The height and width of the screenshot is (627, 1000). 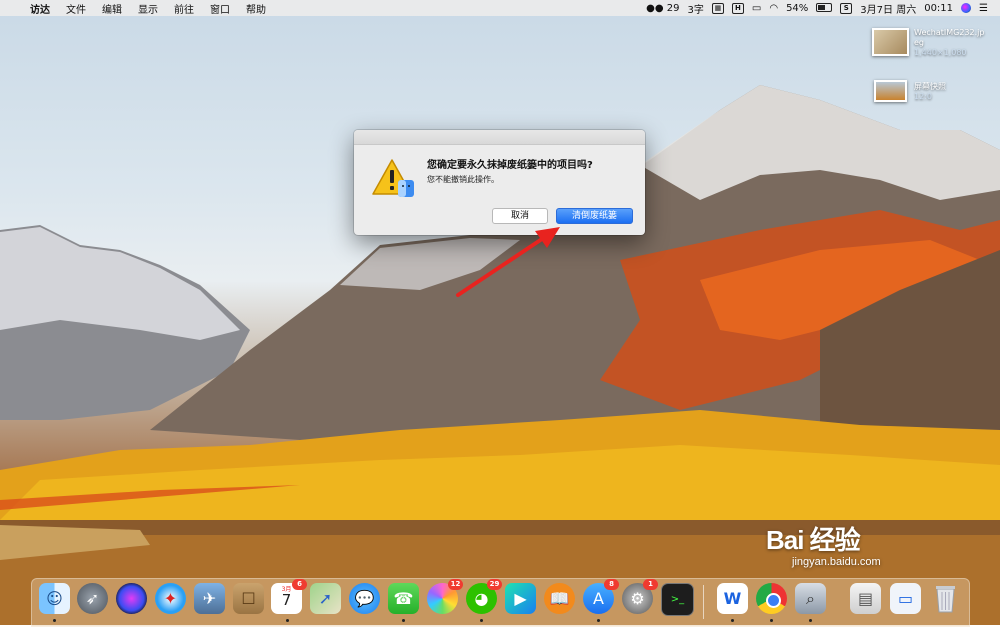 What do you see at coordinates (248, 598) in the screenshot?
I see `contacts-icon: ☐` at bounding box center [248, 598].